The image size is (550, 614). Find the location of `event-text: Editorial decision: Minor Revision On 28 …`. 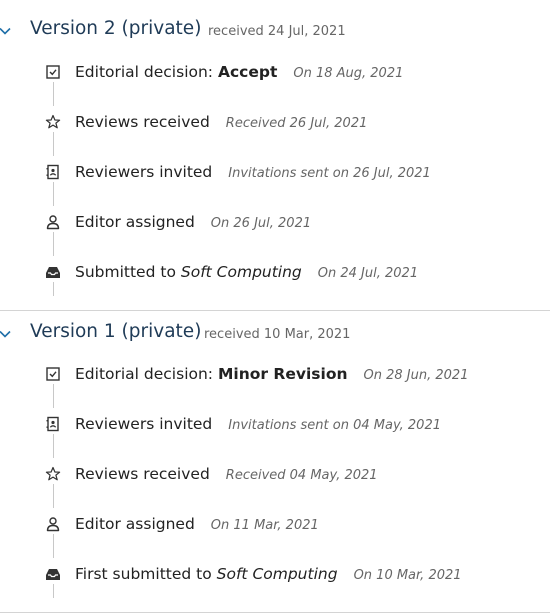

event-text: Editorial decision: Minor Revision On 28 … is located at coordinates (271, 374).